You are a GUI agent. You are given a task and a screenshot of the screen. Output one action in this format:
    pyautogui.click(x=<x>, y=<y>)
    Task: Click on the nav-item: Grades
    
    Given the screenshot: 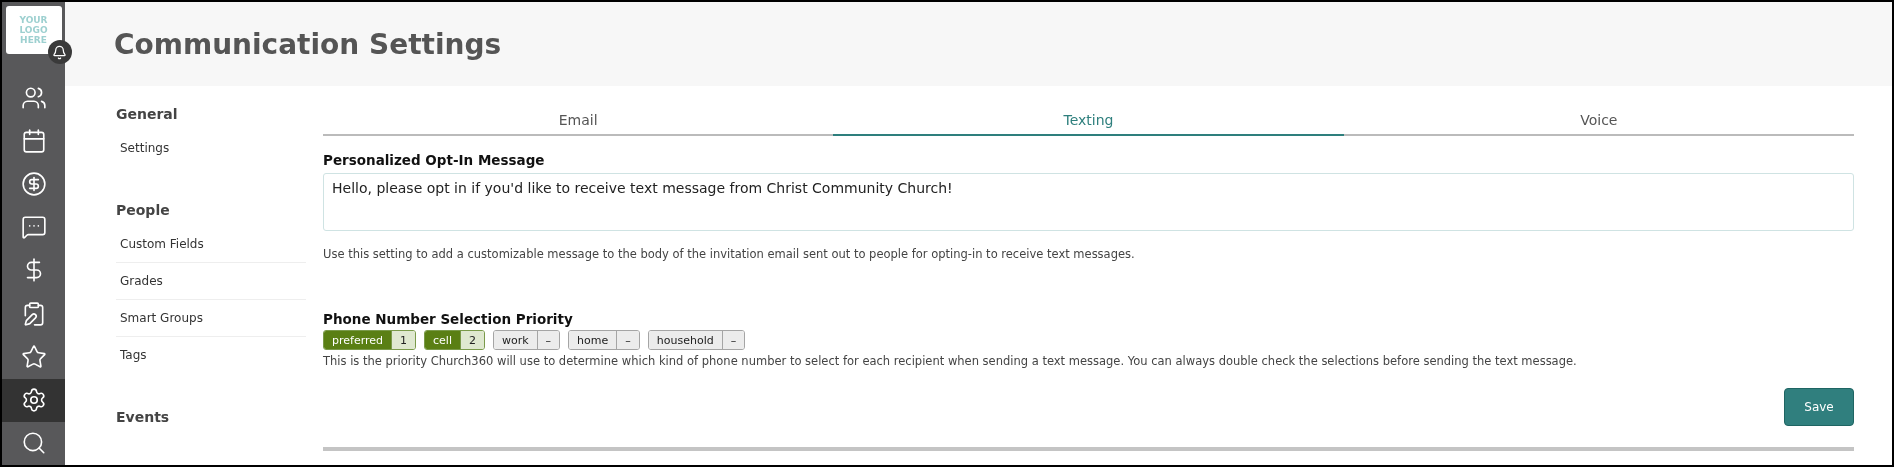 What is the action you would take?
    pyautogui.click(x=211, y=281)
    